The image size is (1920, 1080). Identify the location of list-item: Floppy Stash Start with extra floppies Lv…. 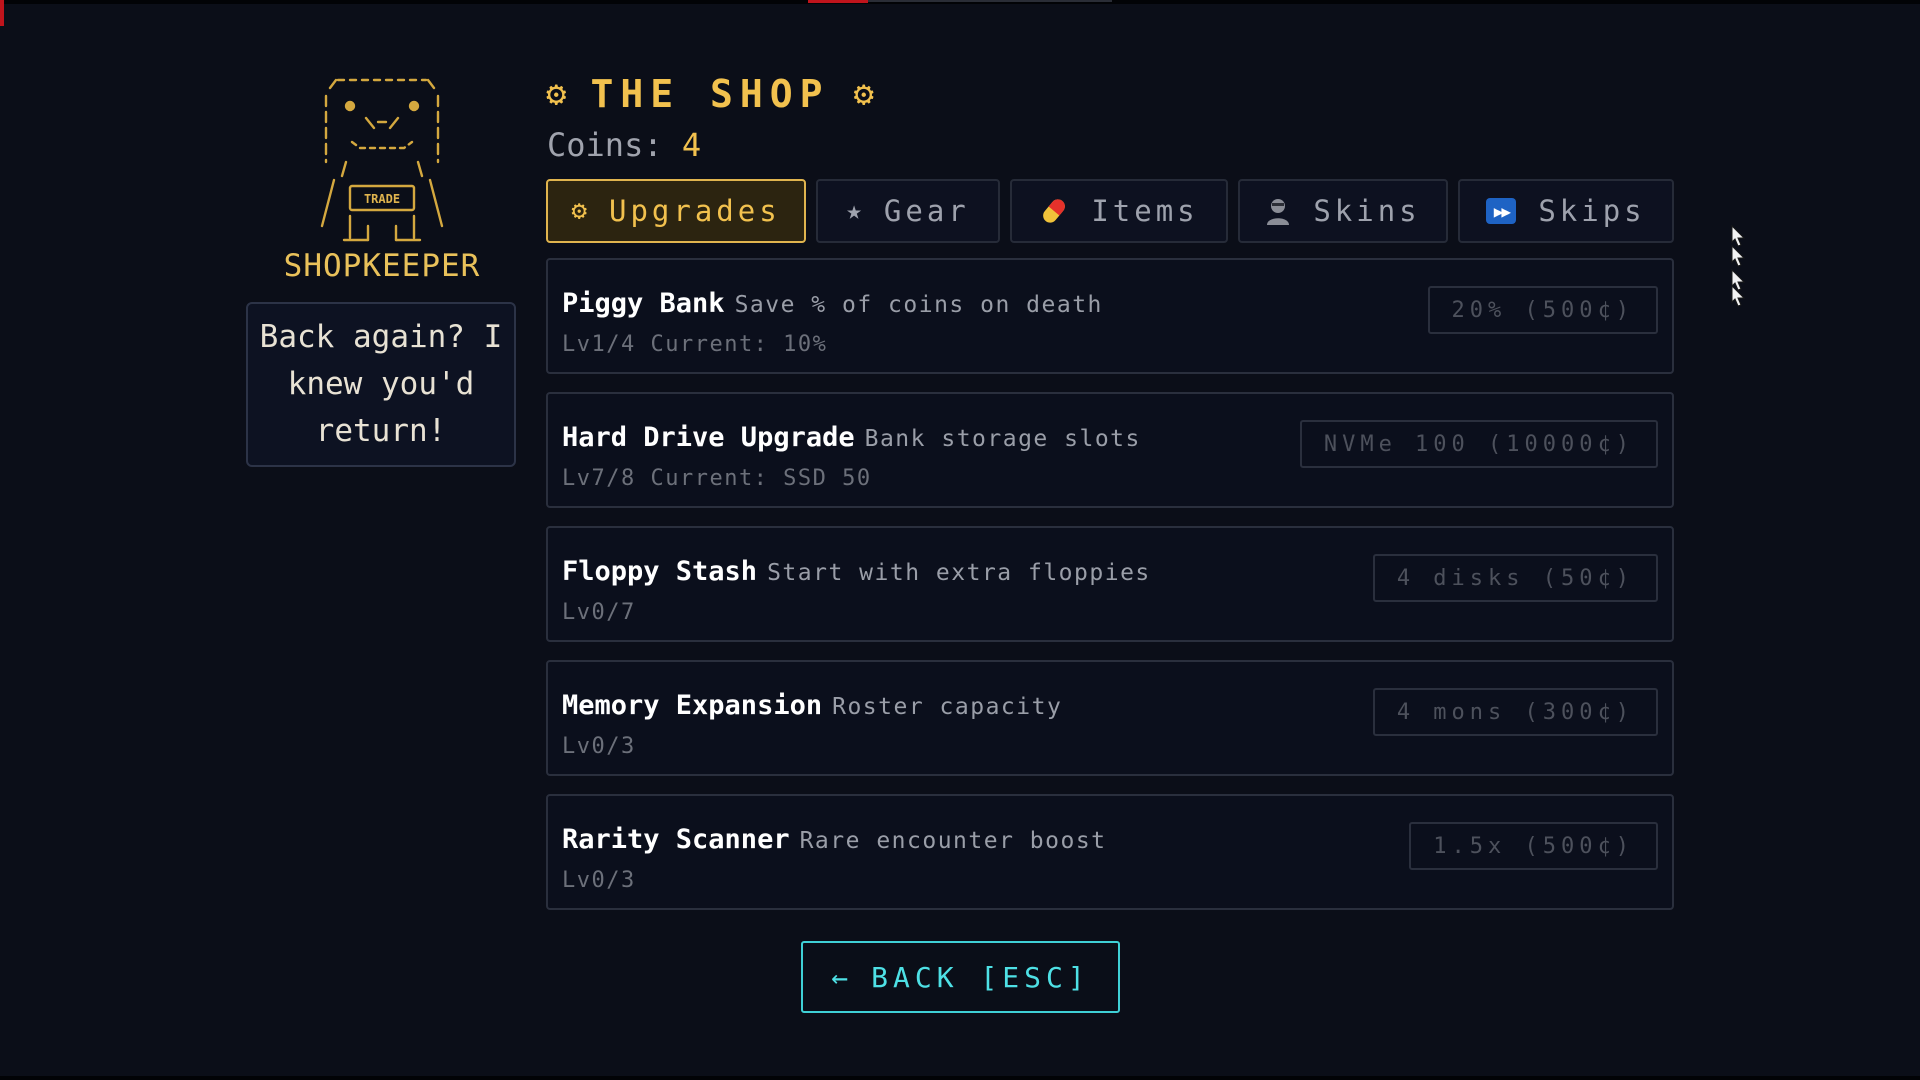
(1110, 584).